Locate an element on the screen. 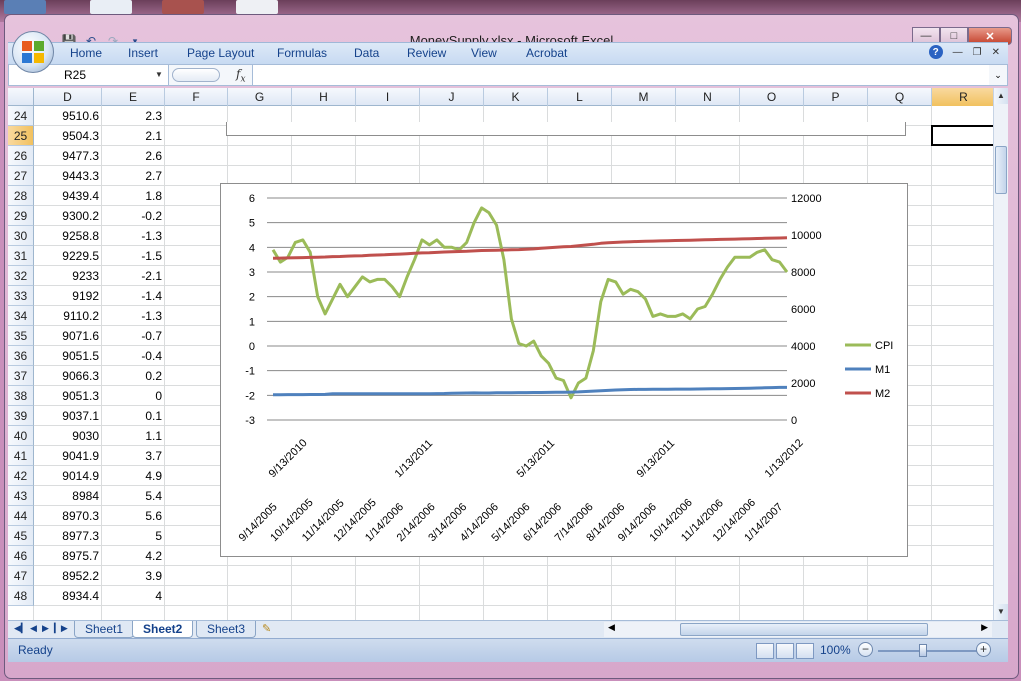 Image resolution: width=1021 pixels, height=681 pixels. cell-d: 9071.6 is located at coordinates (68, 336).